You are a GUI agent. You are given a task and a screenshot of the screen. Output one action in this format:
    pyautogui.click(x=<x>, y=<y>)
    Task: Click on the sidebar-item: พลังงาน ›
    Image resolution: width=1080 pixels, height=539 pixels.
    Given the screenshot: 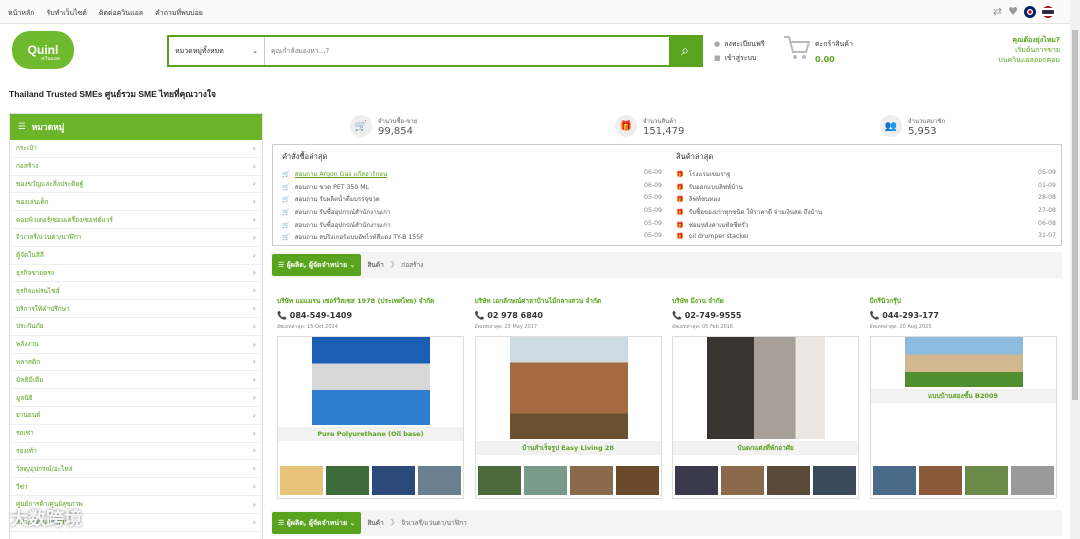 What is the action you would take?
    pyautogui.click(x=136, y=345)
    